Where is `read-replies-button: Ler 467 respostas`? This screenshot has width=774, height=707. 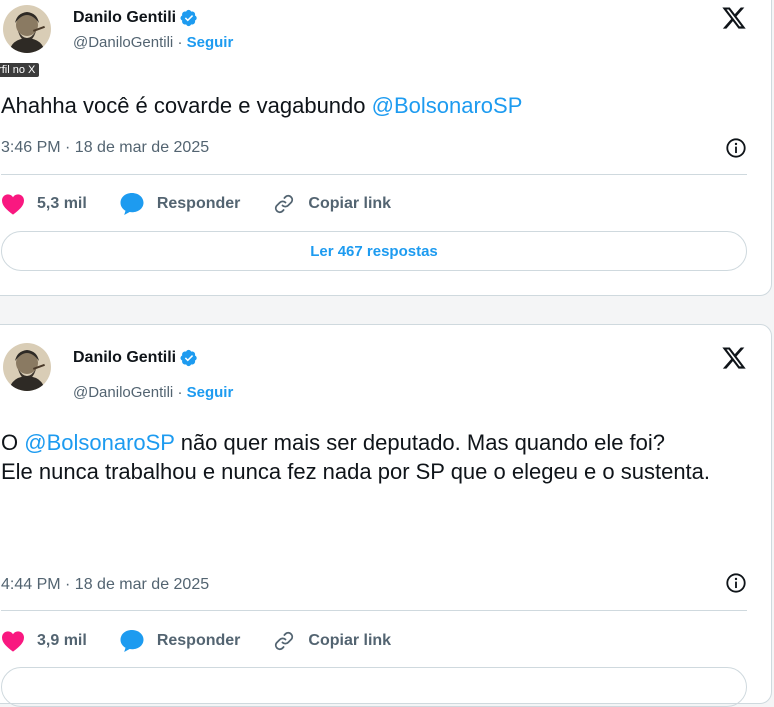
read-replies-button: Ler 467 respostas is located at coordinates (374, 251).